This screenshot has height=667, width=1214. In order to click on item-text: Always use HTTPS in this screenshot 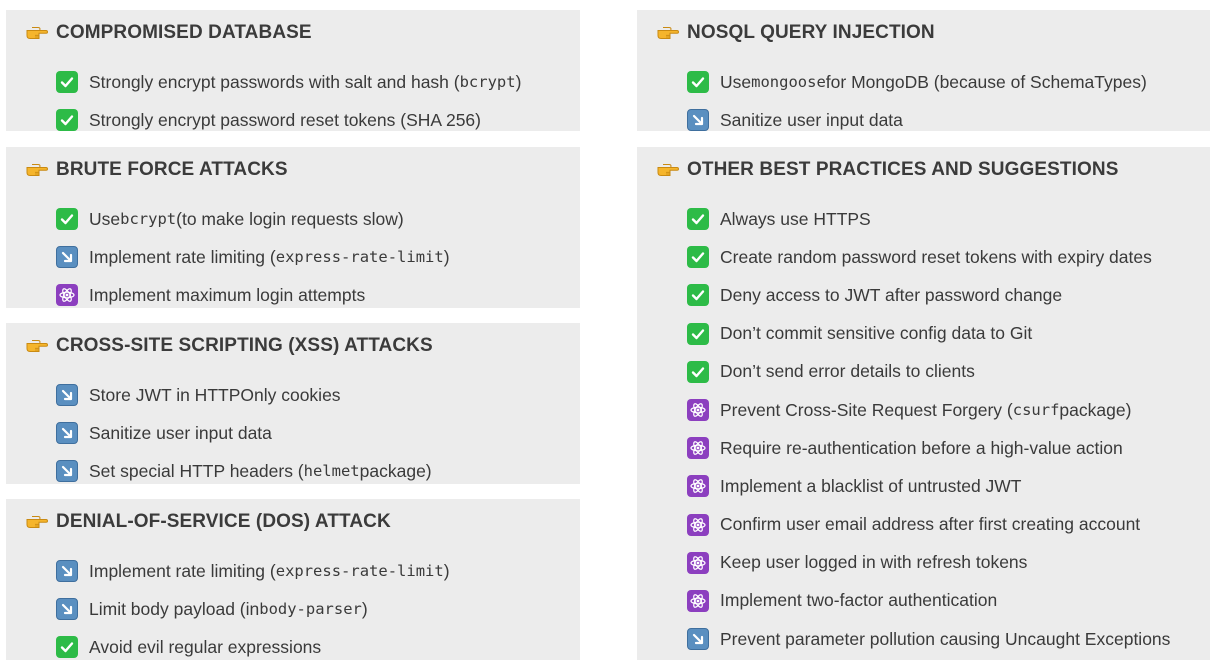, I will do `click(795, 218)`.